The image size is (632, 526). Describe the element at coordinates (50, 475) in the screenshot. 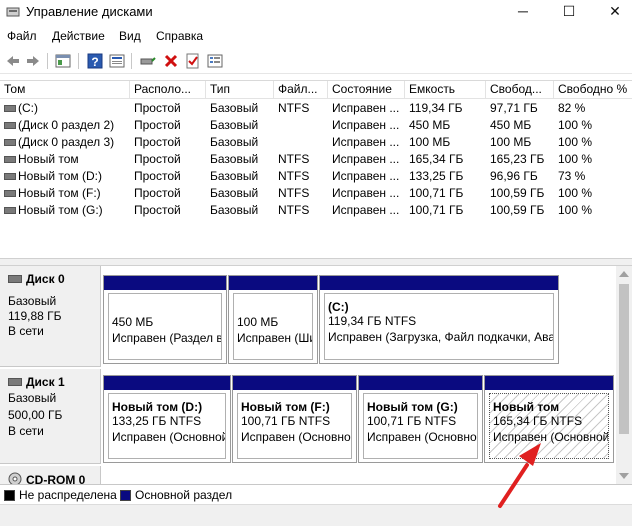

I see `cdrom-0-info: CD-ROM 0` at that location.